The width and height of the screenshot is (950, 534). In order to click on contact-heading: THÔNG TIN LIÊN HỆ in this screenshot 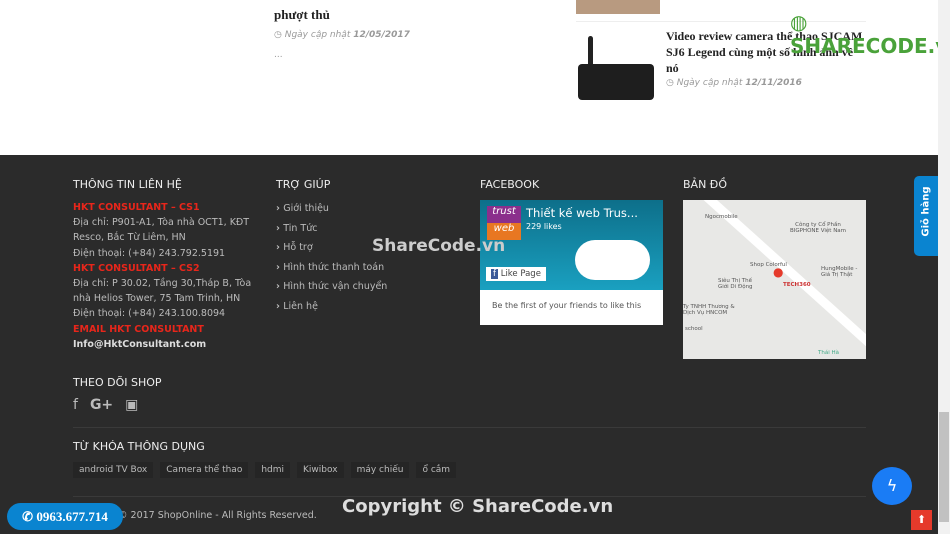, I will do `click(127, 184)`.